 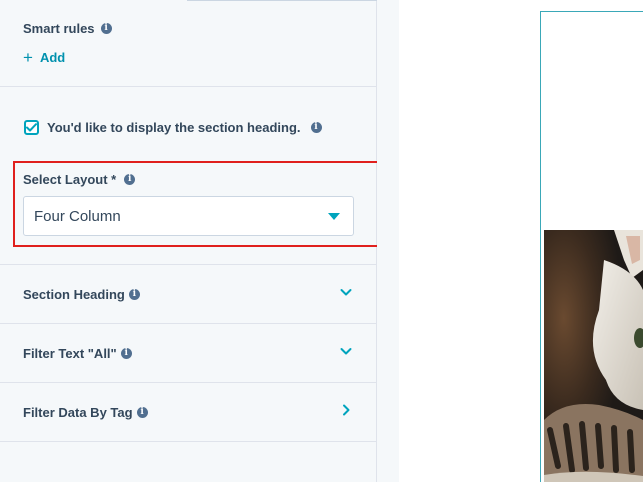 What do you see at coordinates (188, 412) in the screenshot?
I see `accordion-filter-data-by-tag: Filter Data By Tag i` at bounding box center [188, 412].